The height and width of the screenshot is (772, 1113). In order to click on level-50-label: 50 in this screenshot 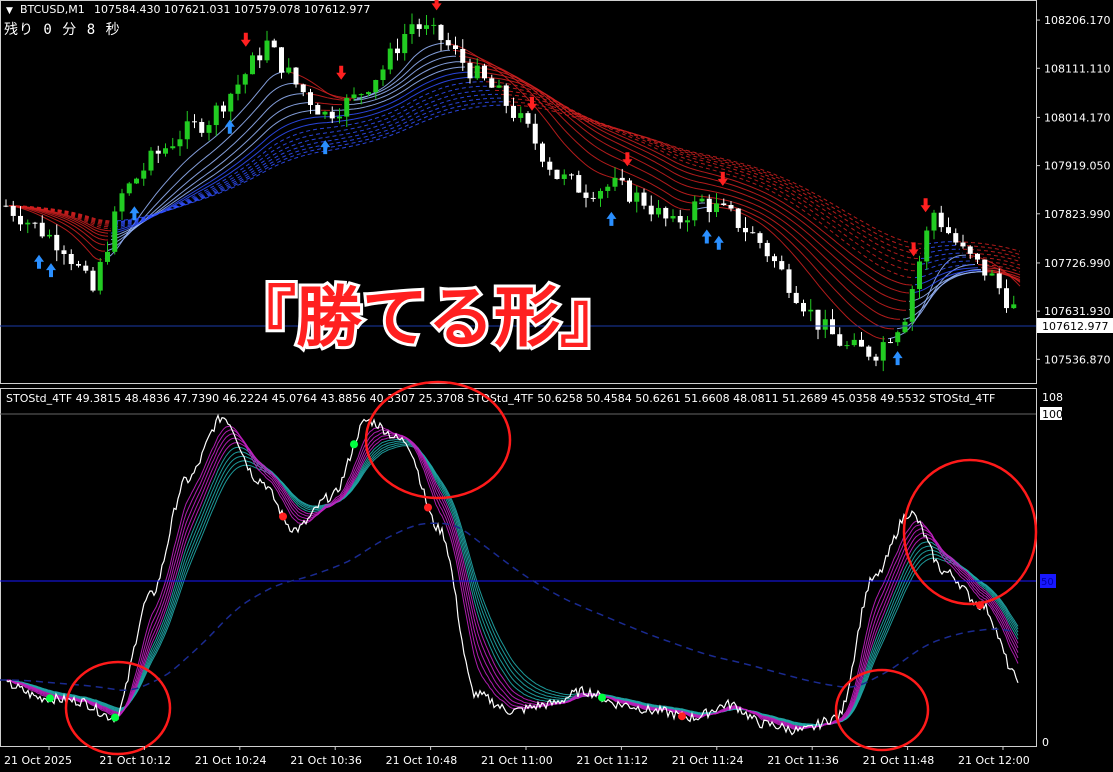, I will do `click(1047, 582)`.